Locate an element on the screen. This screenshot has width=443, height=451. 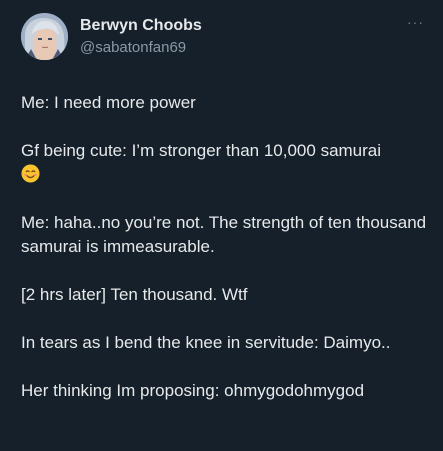
user-handle: @sabatonfan69 is located at coordinates (133, 47).